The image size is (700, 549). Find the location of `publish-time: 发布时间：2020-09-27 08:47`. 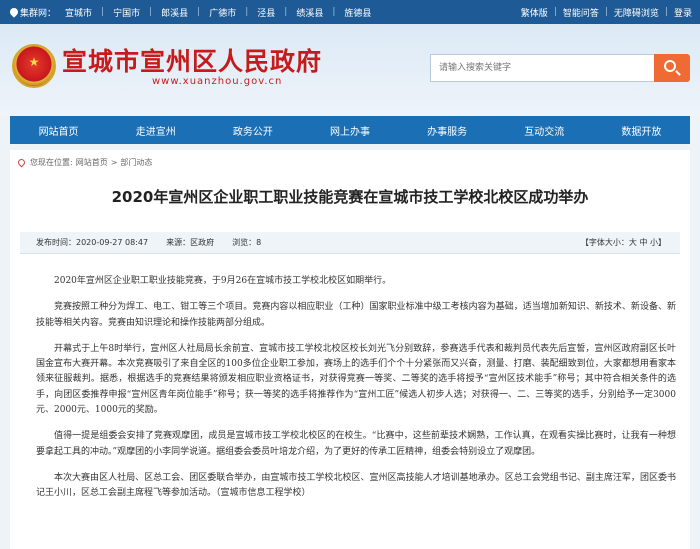

publish-time: 发布时间：2020-09-27 08:47 is located at coordinates (92, 242).